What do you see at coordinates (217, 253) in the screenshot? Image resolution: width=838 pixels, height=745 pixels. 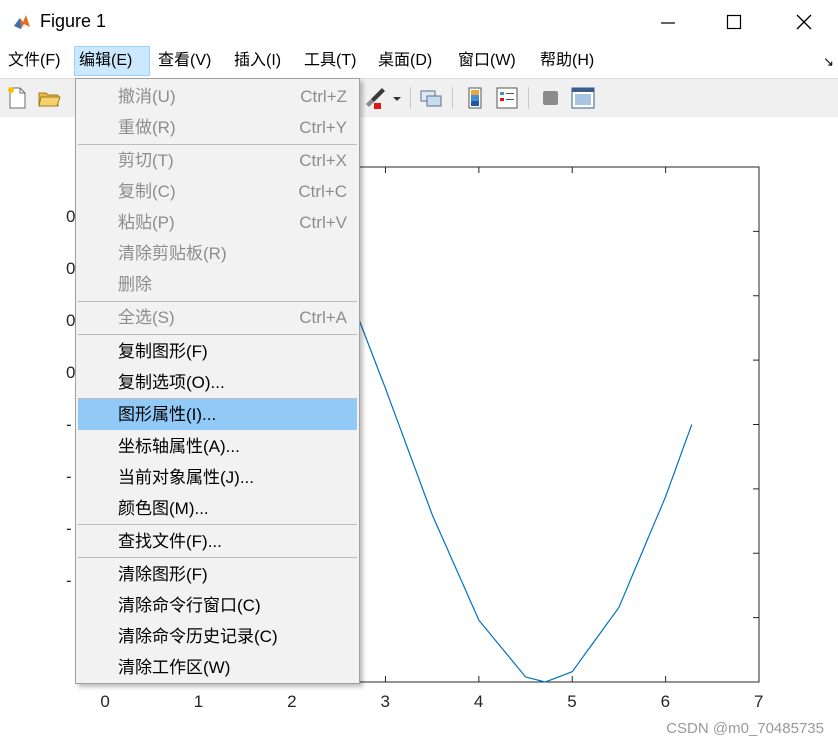 I see `menu-item-clear-clipboard: 清除剪贴板(R)` at bounding box center [217, 253].